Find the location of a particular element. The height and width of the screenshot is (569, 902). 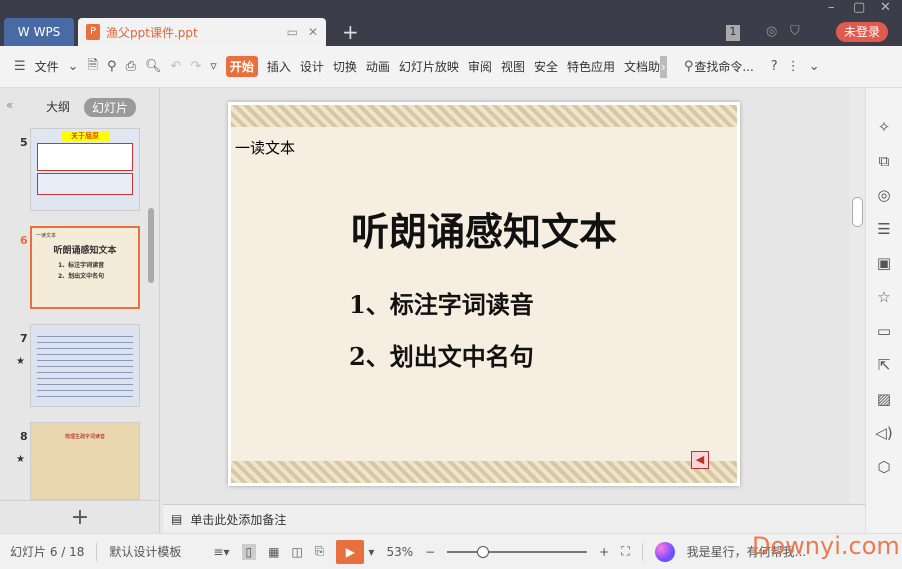

notes-toggle-icon: ≡▾ is located at coordinates (221, 552).